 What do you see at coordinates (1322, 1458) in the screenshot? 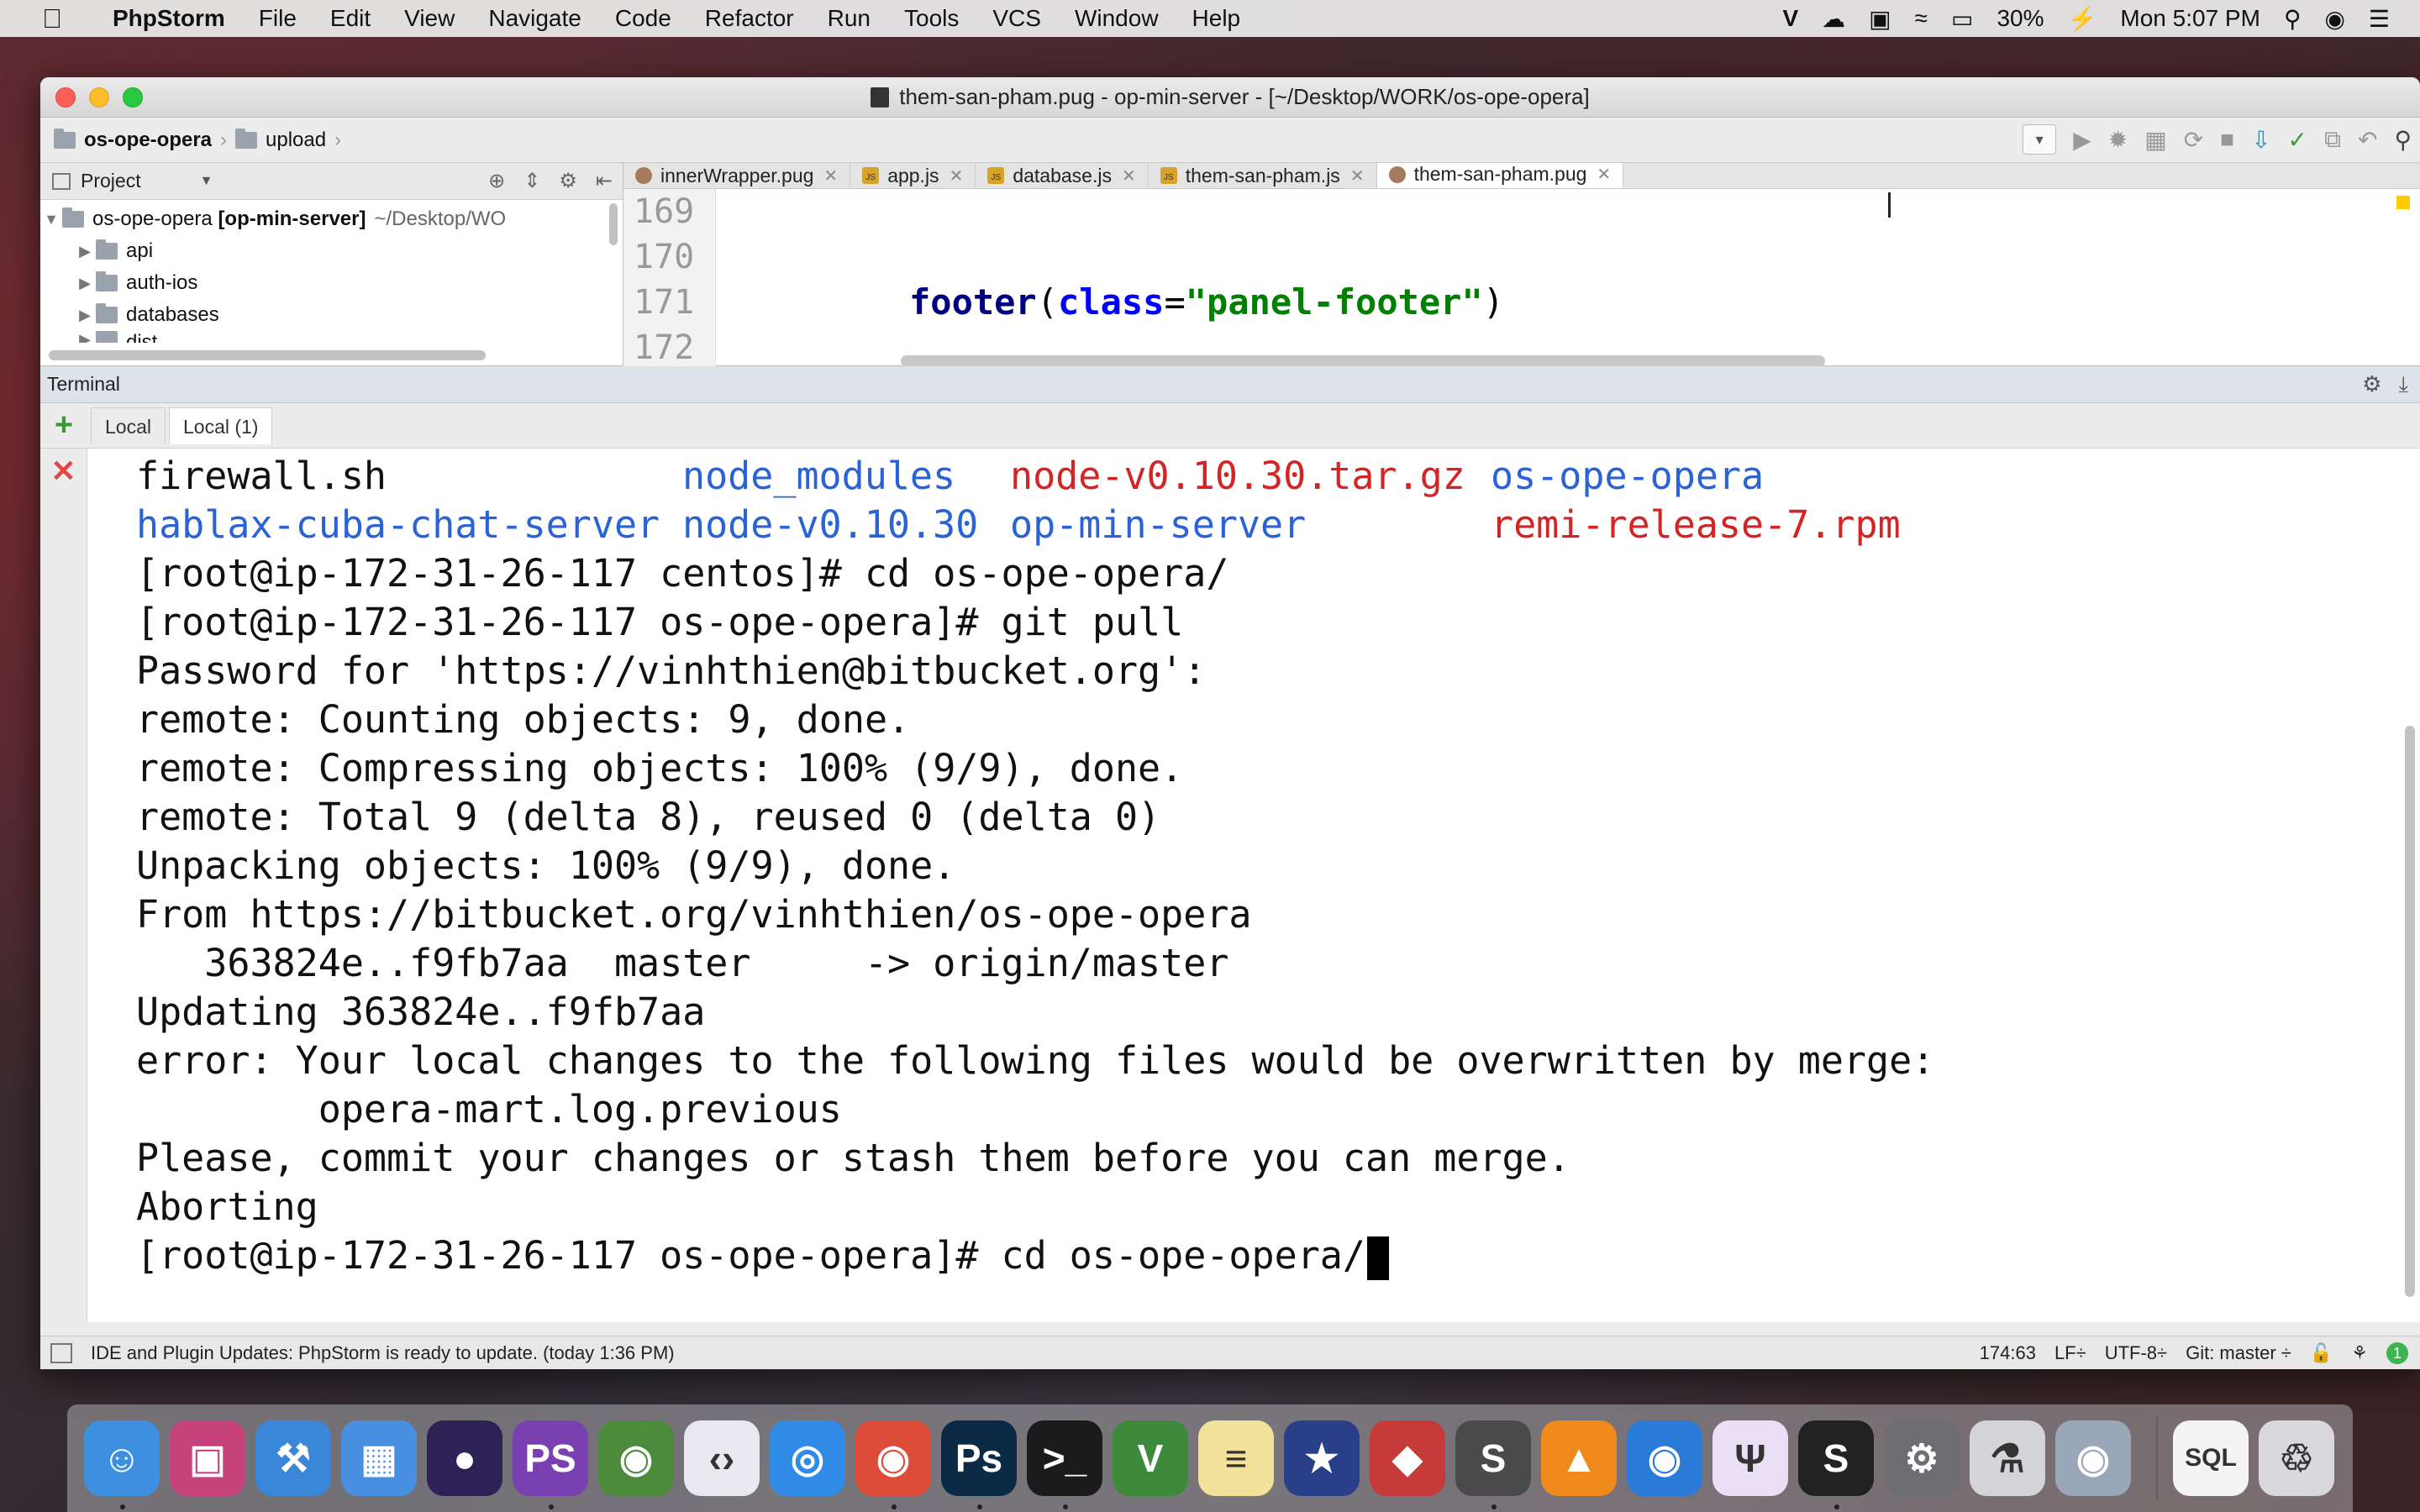
I see `star-app-icon: ★` at bounding box center [1322, 1458].